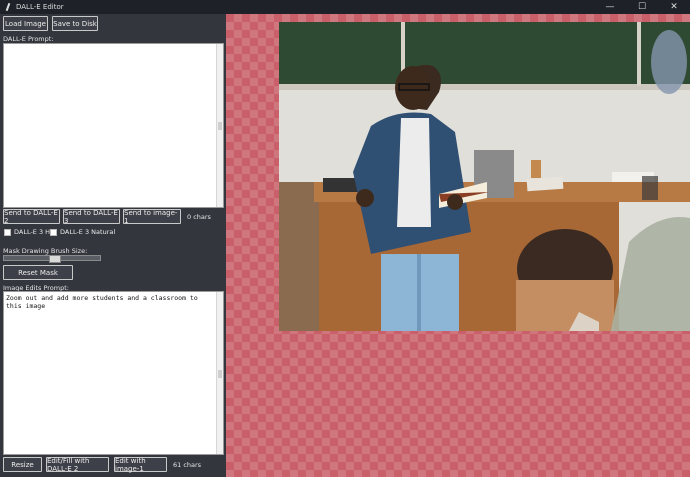 This screenshot has height=477, width=690. Describe the element at coordinates (674, 7) in the screenshot. I see `close-icon: ✕` at that location.